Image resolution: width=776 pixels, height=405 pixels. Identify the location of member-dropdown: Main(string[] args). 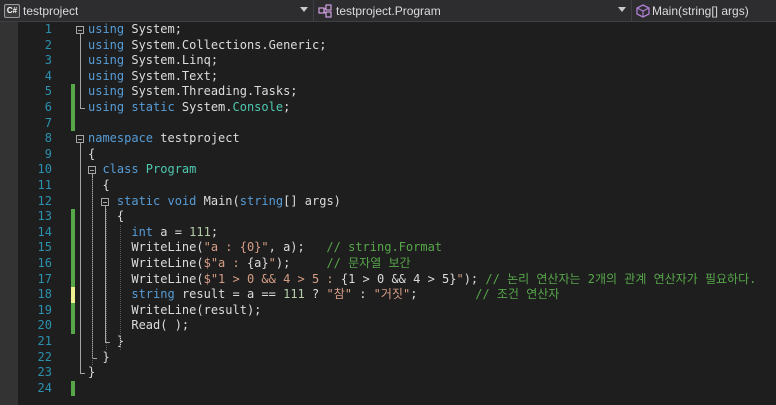
(704, 10).